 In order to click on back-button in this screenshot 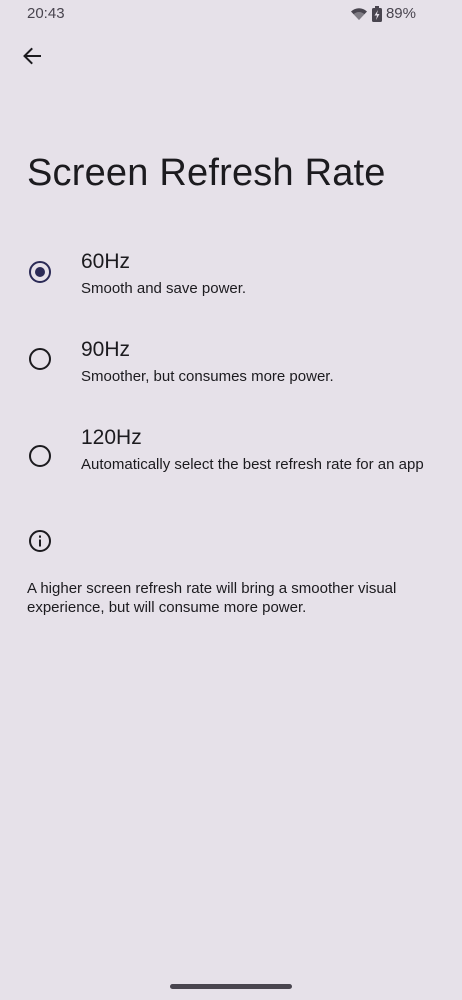, I will do `click(32, 58)`.